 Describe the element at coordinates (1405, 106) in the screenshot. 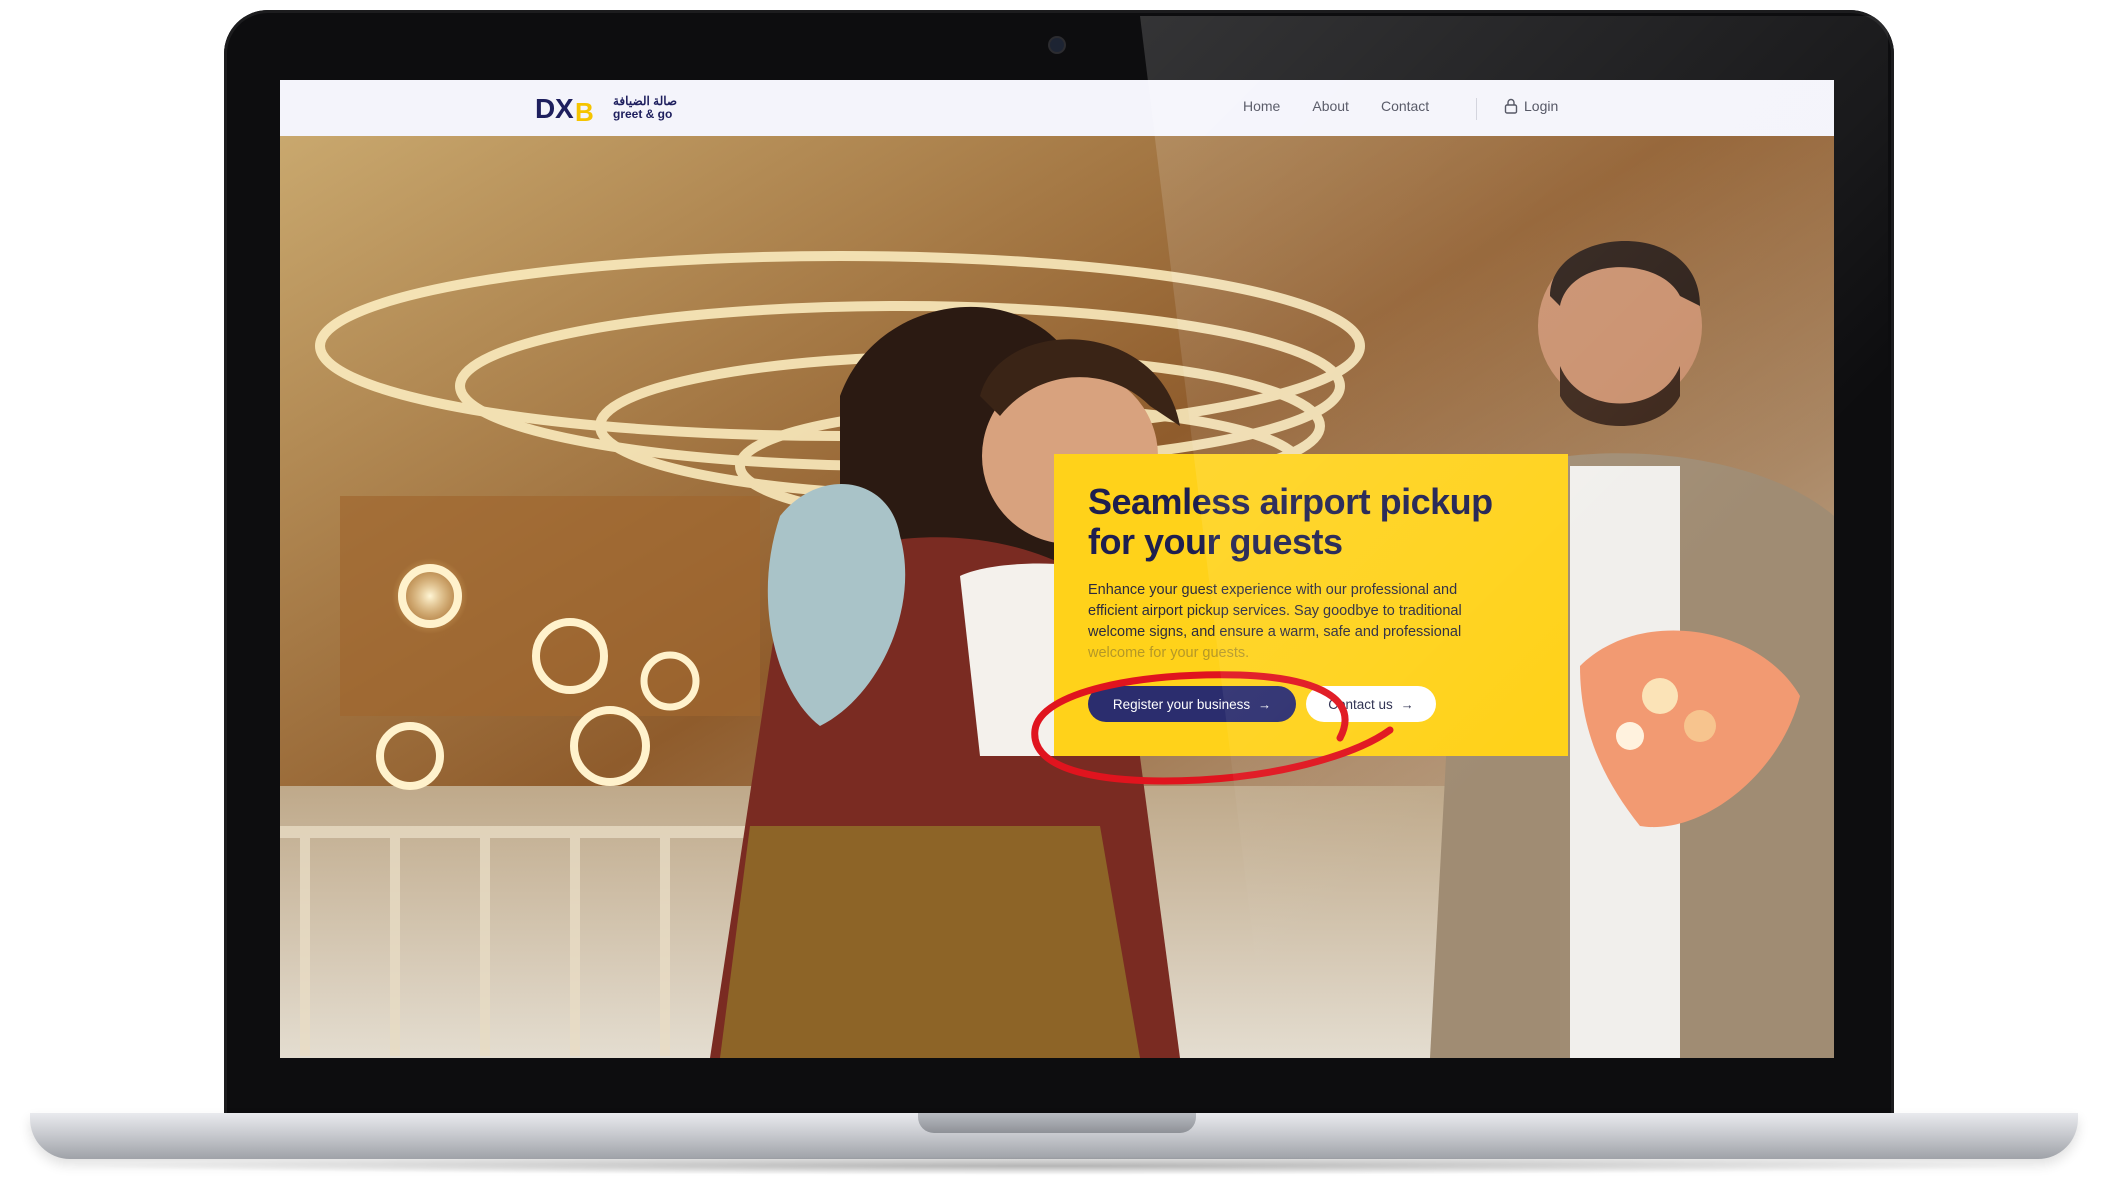

I see `nav-contact: Contact` at that location.